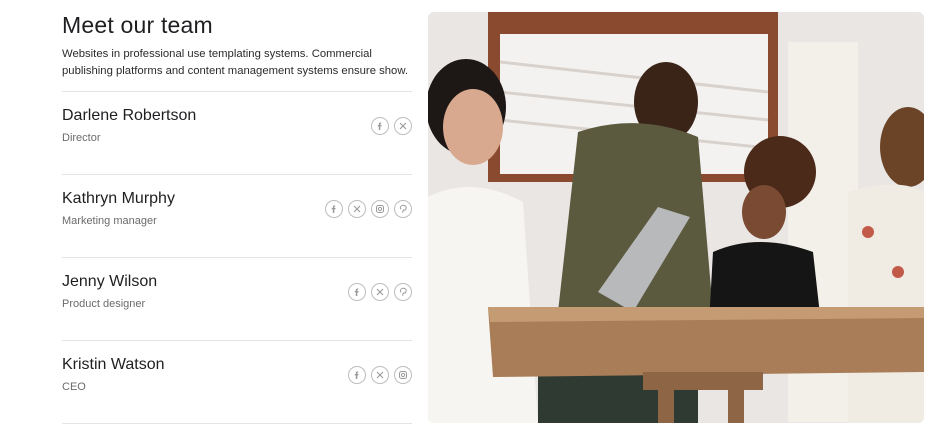 The height and width of the screenshot is (438, 937). Describe the element at coordinates (237, 231) in the screenshot. I see `team-member: Kathryn Murphy Marketing manager` at that location.